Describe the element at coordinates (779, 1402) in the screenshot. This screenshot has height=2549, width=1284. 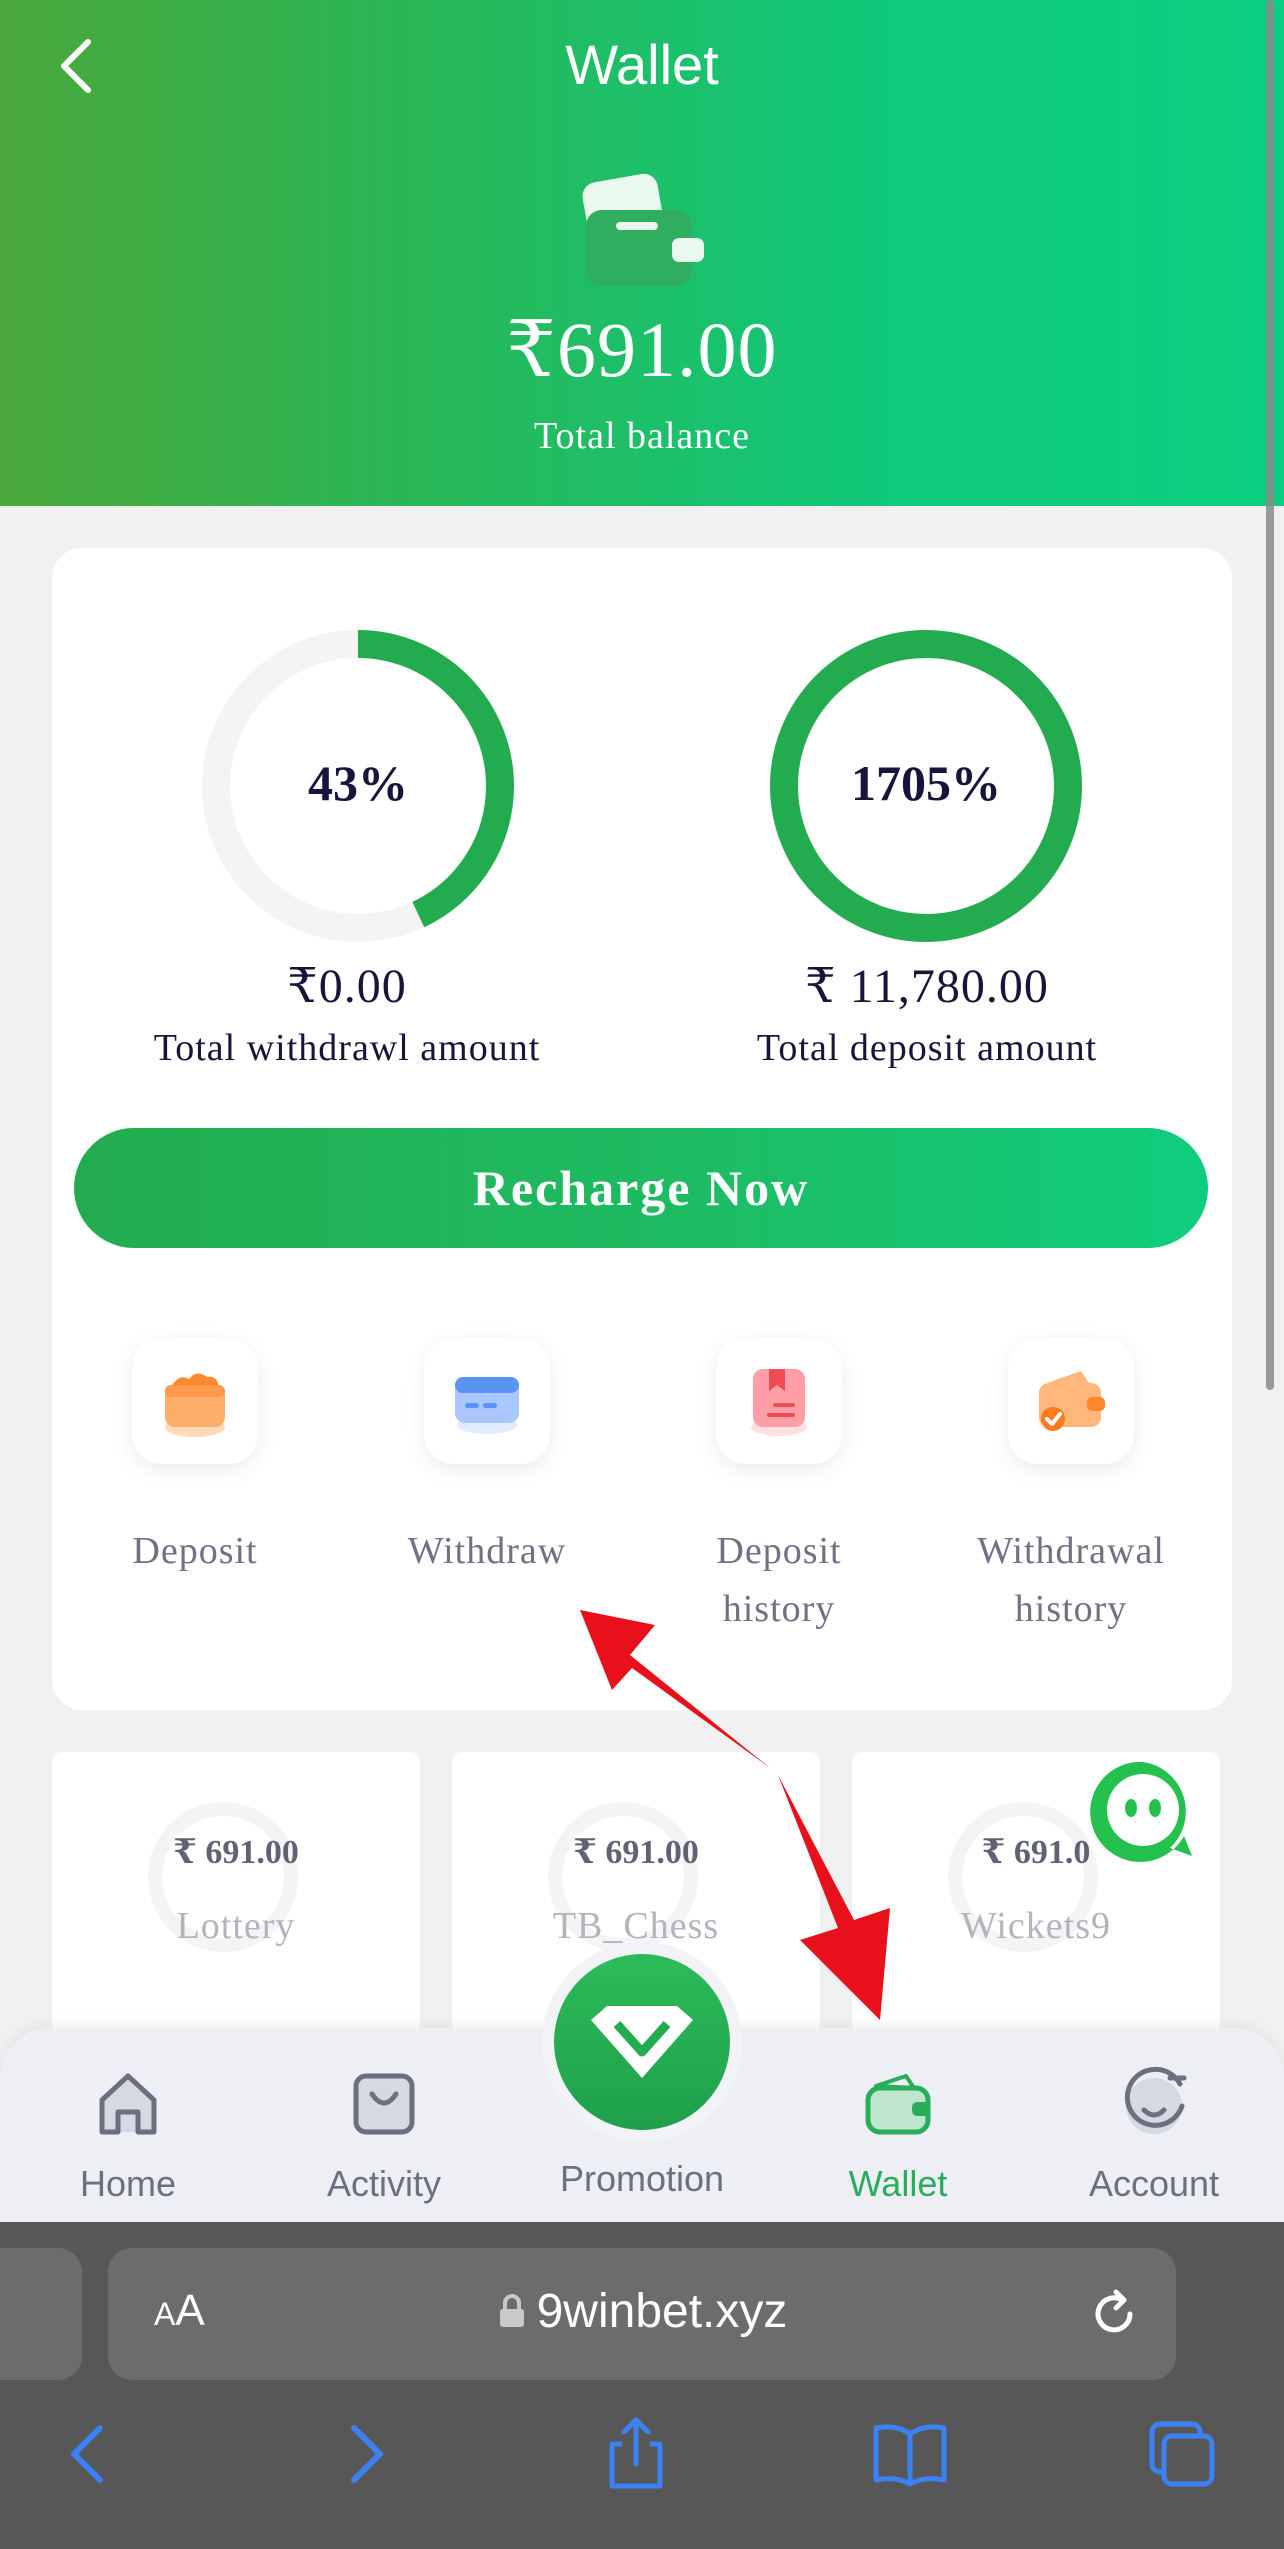
I see `deposit-history-icon` at that location.